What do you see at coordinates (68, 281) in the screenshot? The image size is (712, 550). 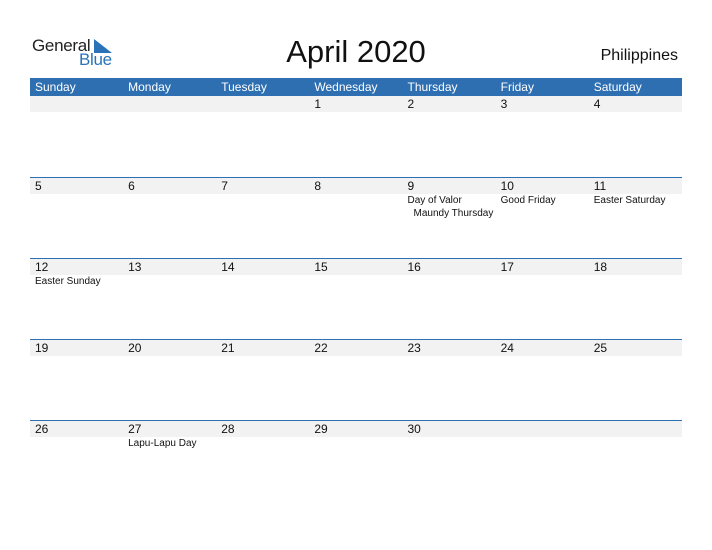 I see `holiday-event: Easter Sunday` at bounding box center [68, 281].